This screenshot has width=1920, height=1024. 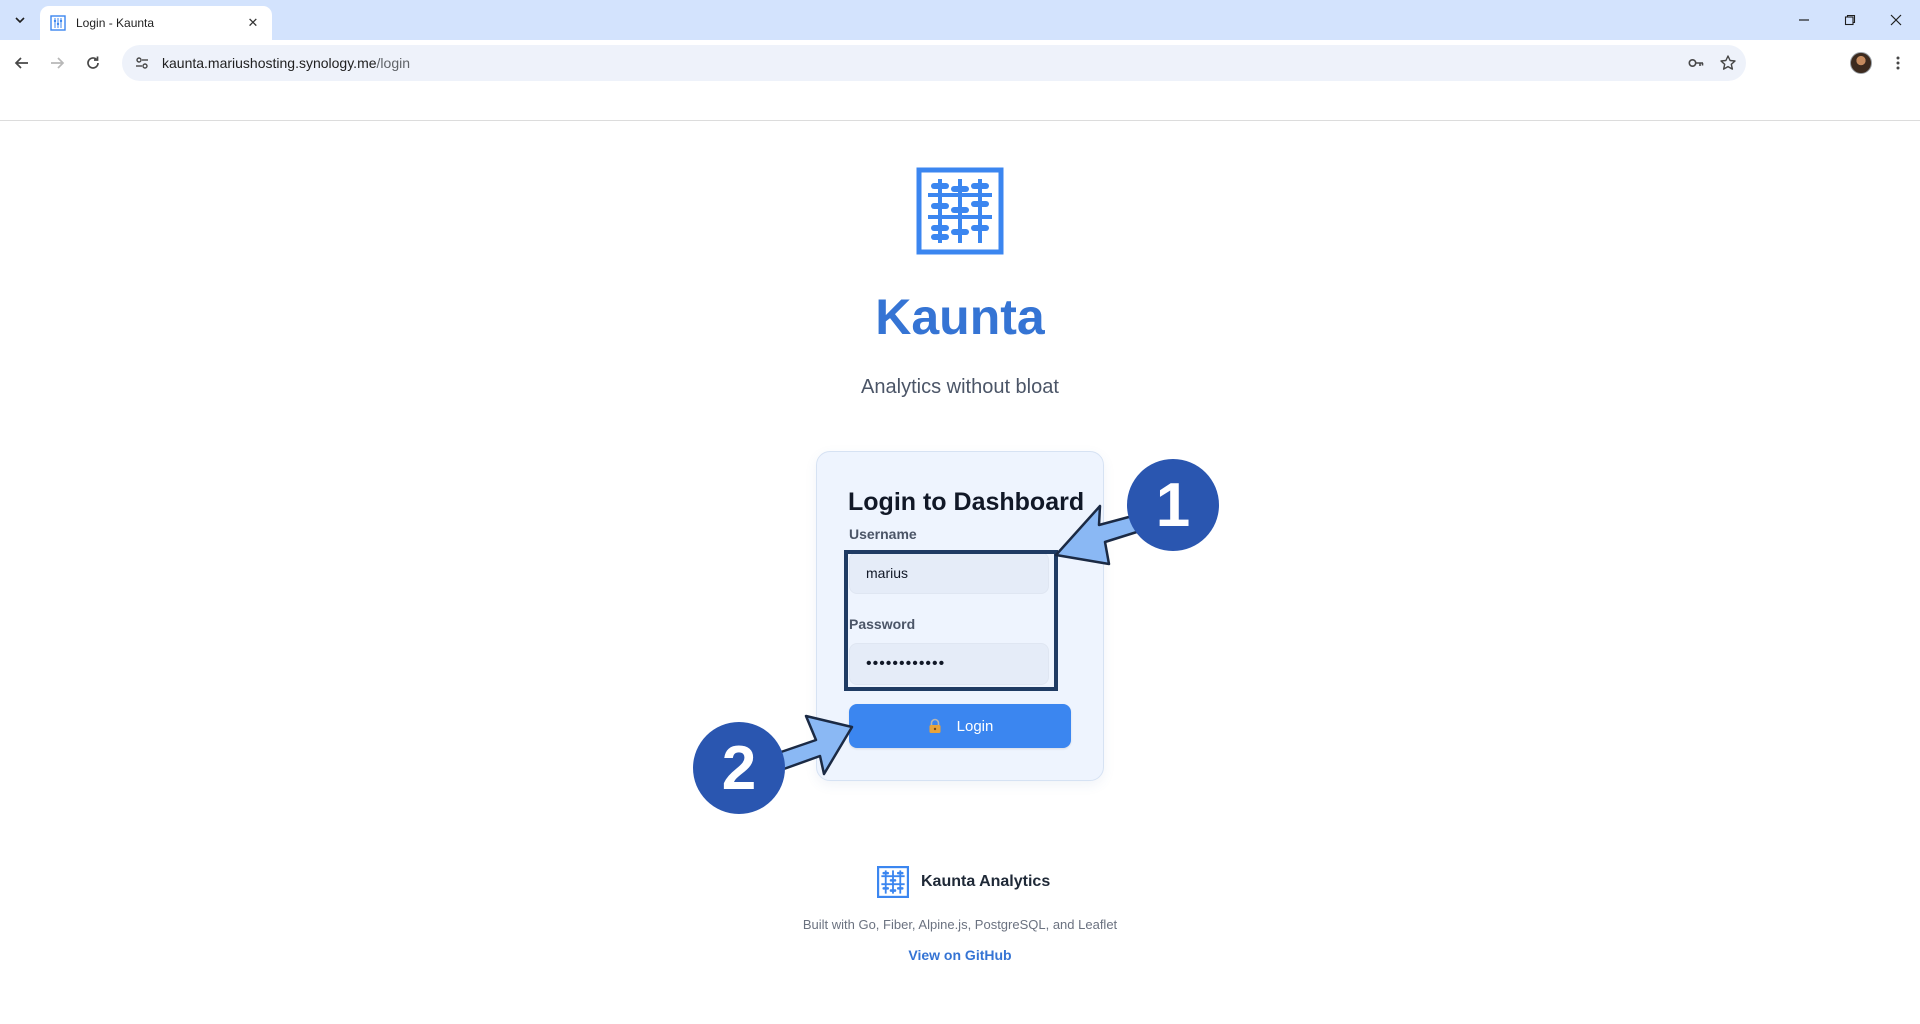 What do you see at coordinates (951, 620) in the screenshot?
I see `annotation-highlight-box` at bounding box center [951, 620].